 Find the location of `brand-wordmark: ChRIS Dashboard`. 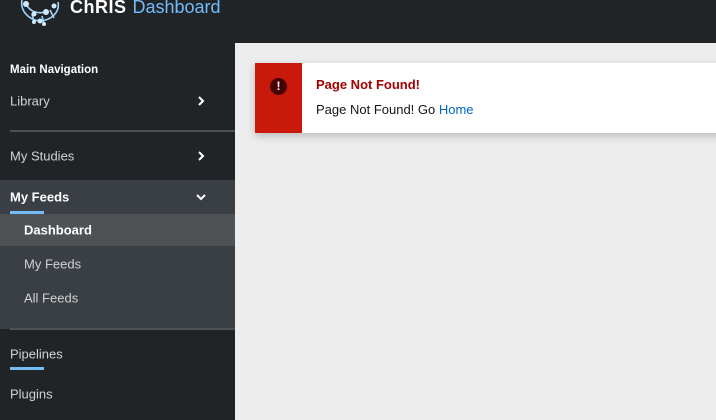

brand-wordmark: ChRIS Dashboard is located at coordinates (145, 9).